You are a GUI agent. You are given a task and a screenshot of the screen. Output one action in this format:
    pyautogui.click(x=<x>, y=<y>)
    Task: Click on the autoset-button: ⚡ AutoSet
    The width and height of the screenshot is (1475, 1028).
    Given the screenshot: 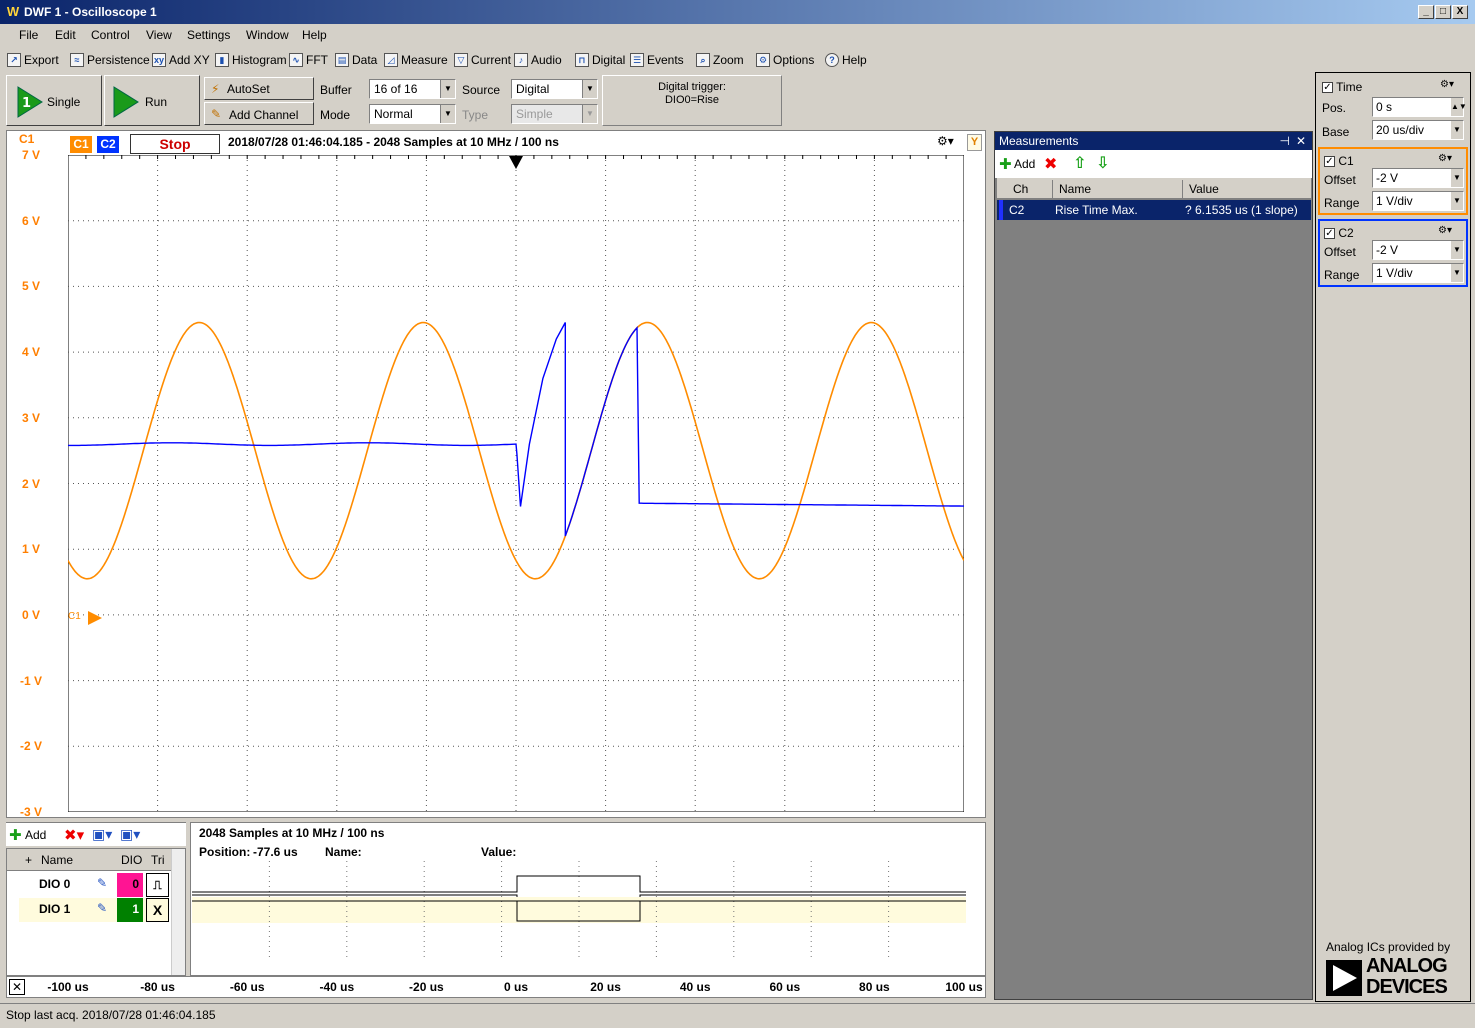 What is the action you would take?
    pyautogui.click(x=259, y=88)
    